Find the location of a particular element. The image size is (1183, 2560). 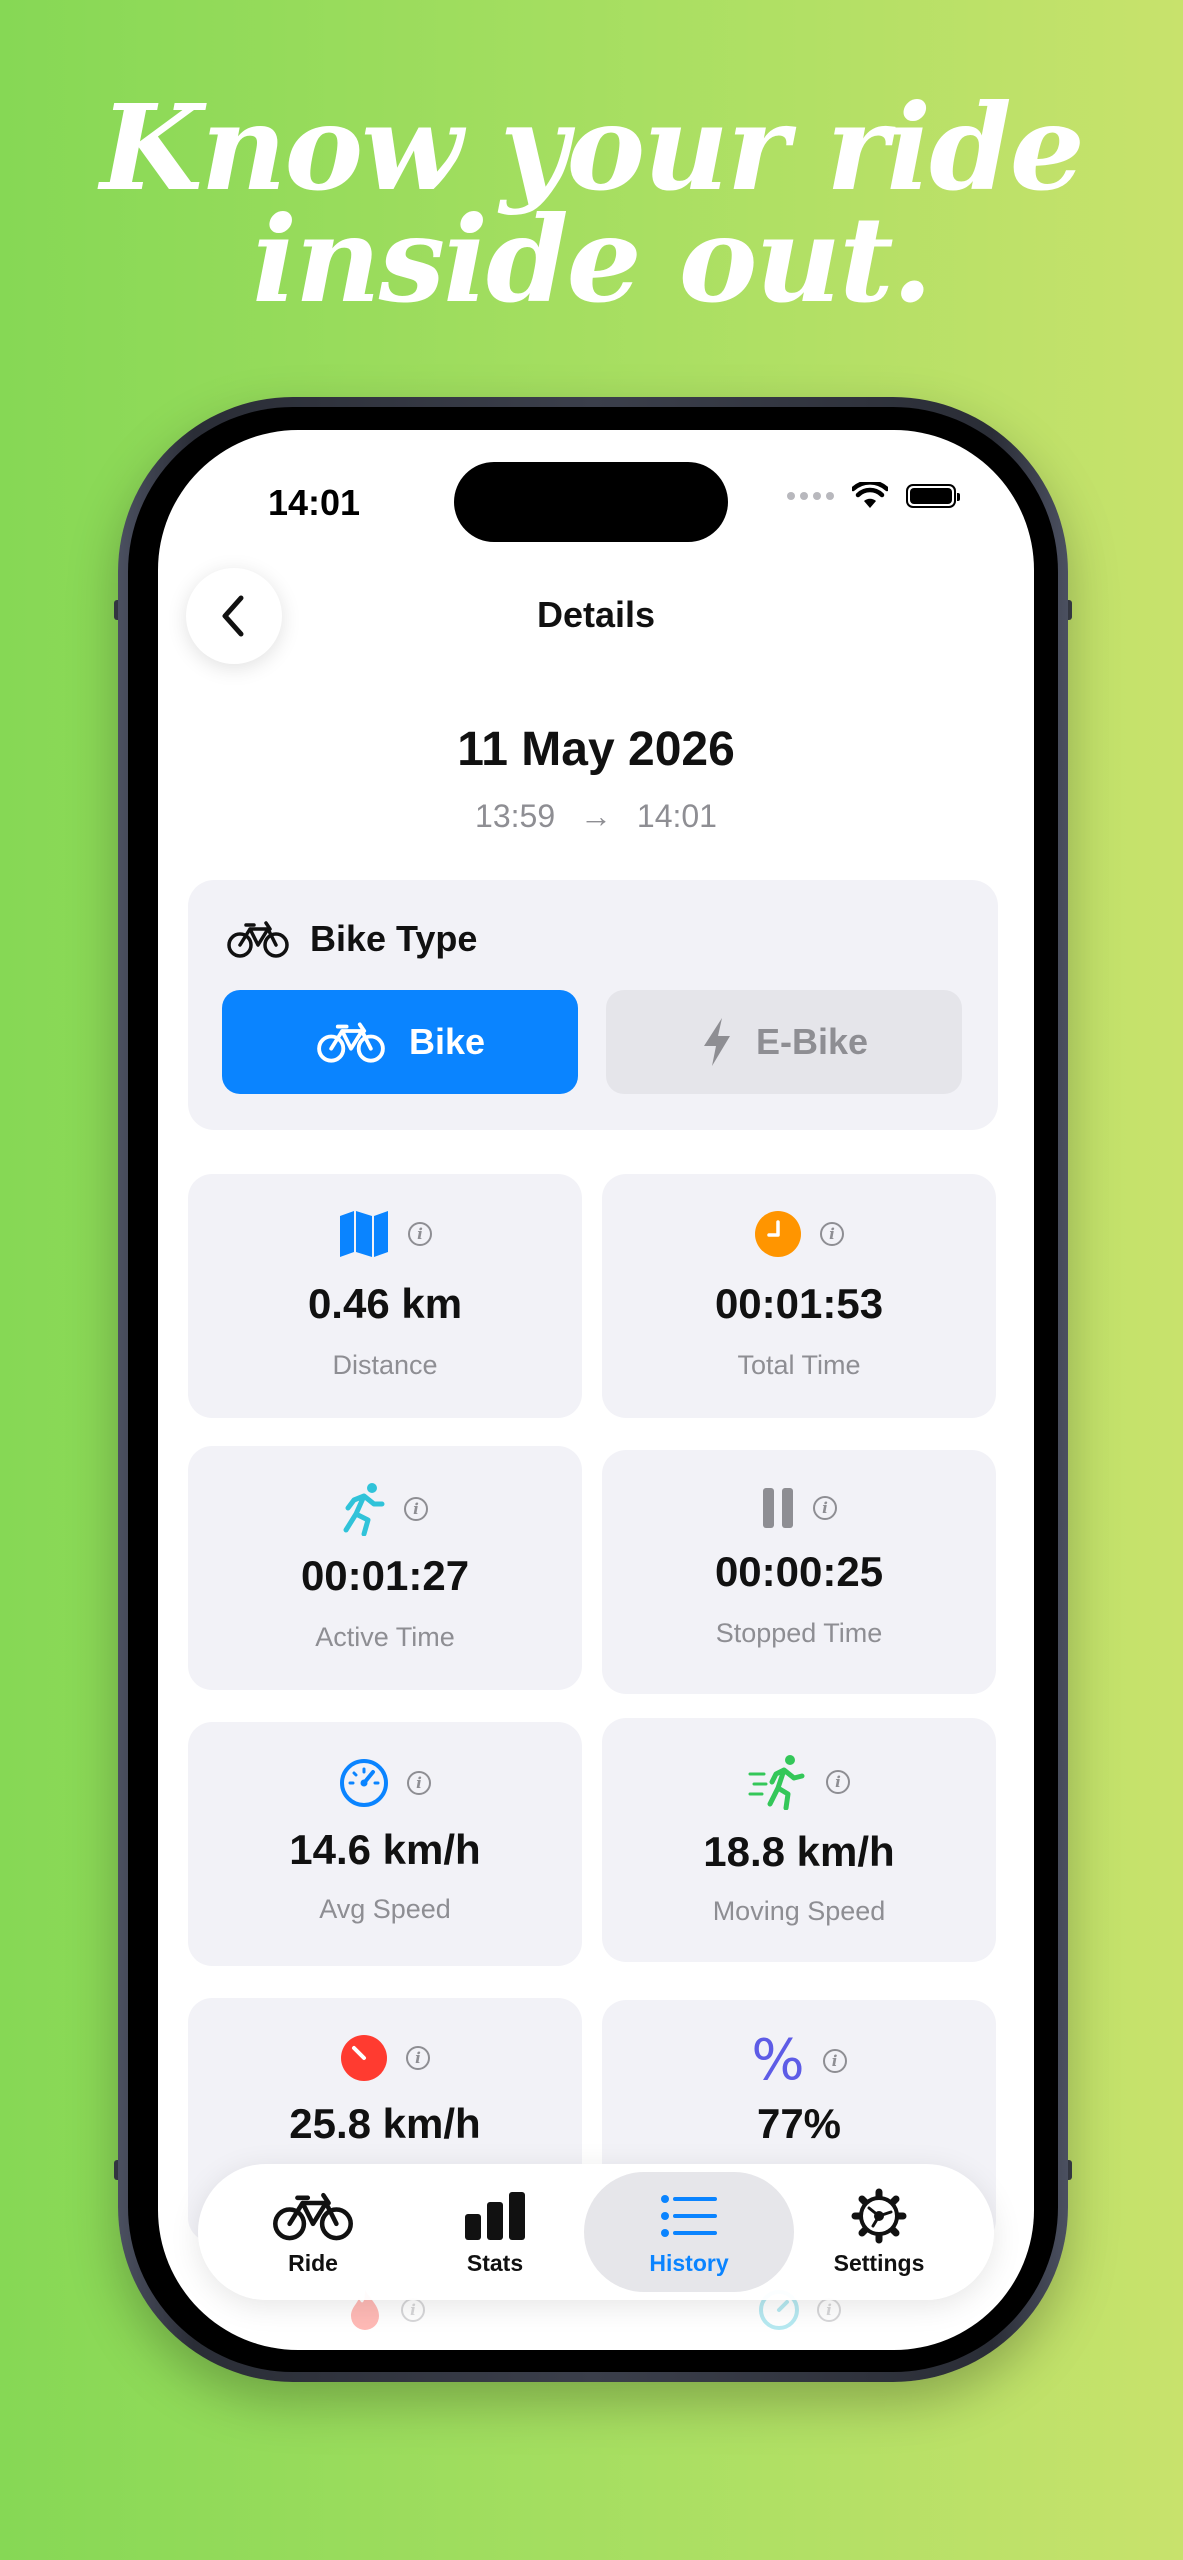

wifi-icon is located at coordinates (870, 495).